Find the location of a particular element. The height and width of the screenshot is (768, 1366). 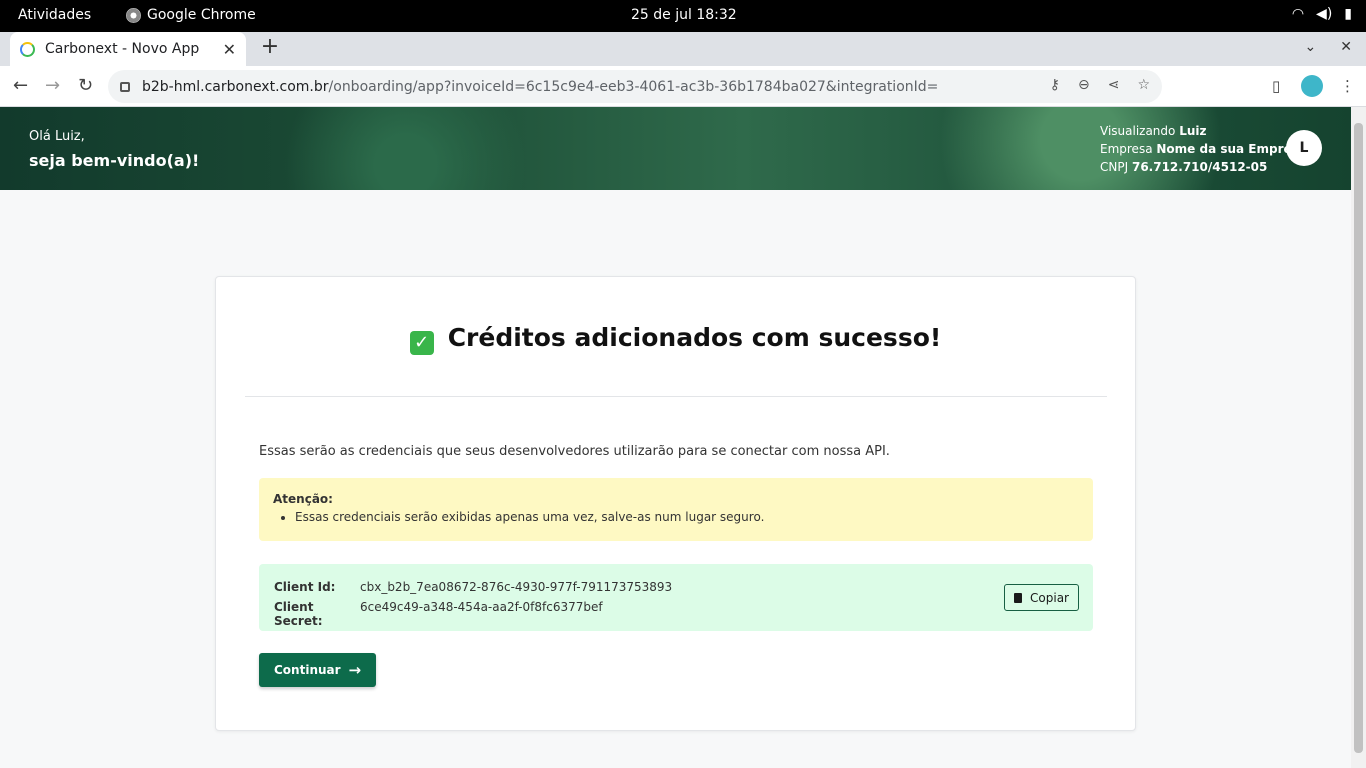

bookmark-star-icon: ☆ is located at coordinates (1143, 85).